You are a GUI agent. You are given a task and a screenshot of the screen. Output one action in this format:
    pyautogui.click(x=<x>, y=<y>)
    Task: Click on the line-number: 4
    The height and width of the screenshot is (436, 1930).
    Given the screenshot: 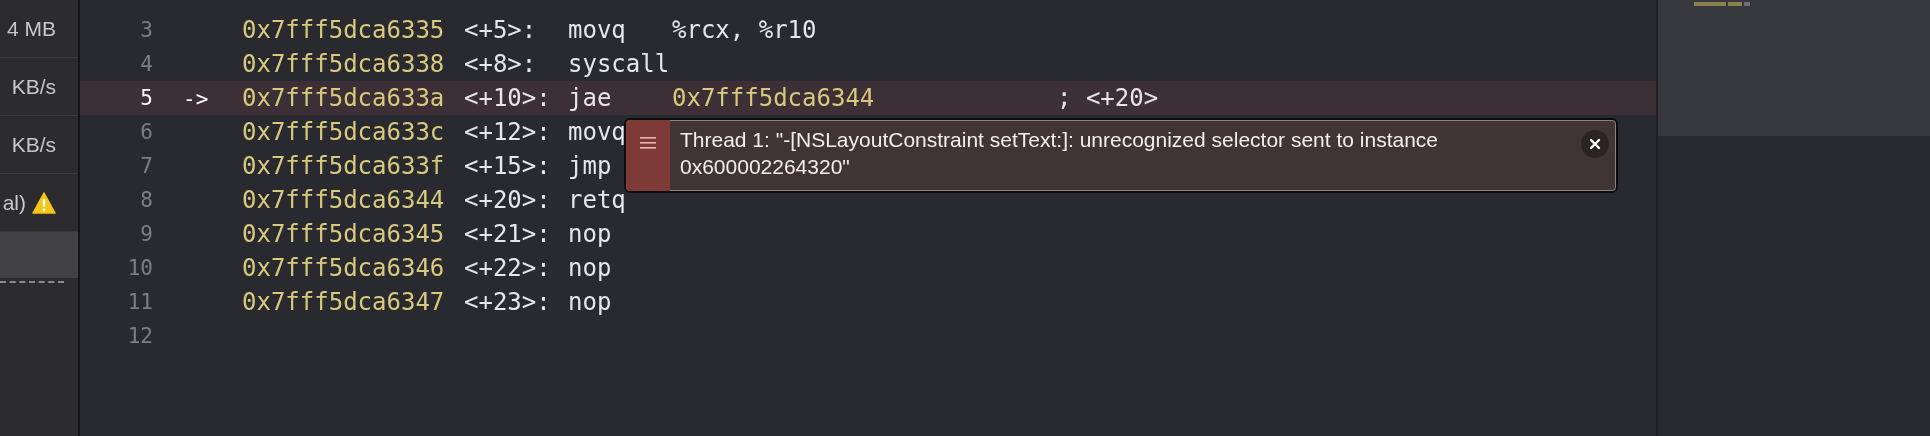 What is the action you would take?
    pyautogui.click(x=146, y=64)
    